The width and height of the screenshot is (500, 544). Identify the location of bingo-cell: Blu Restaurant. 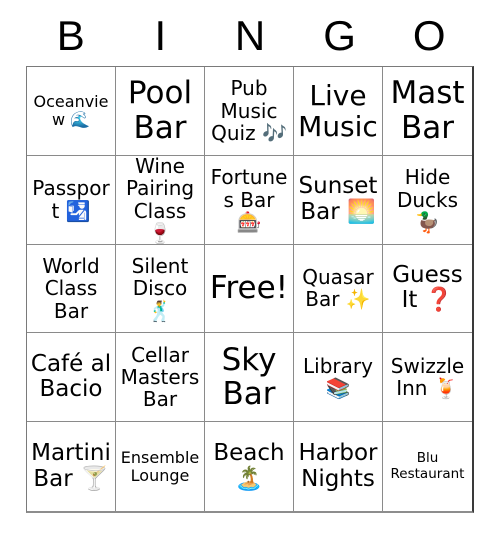
(427, 466).